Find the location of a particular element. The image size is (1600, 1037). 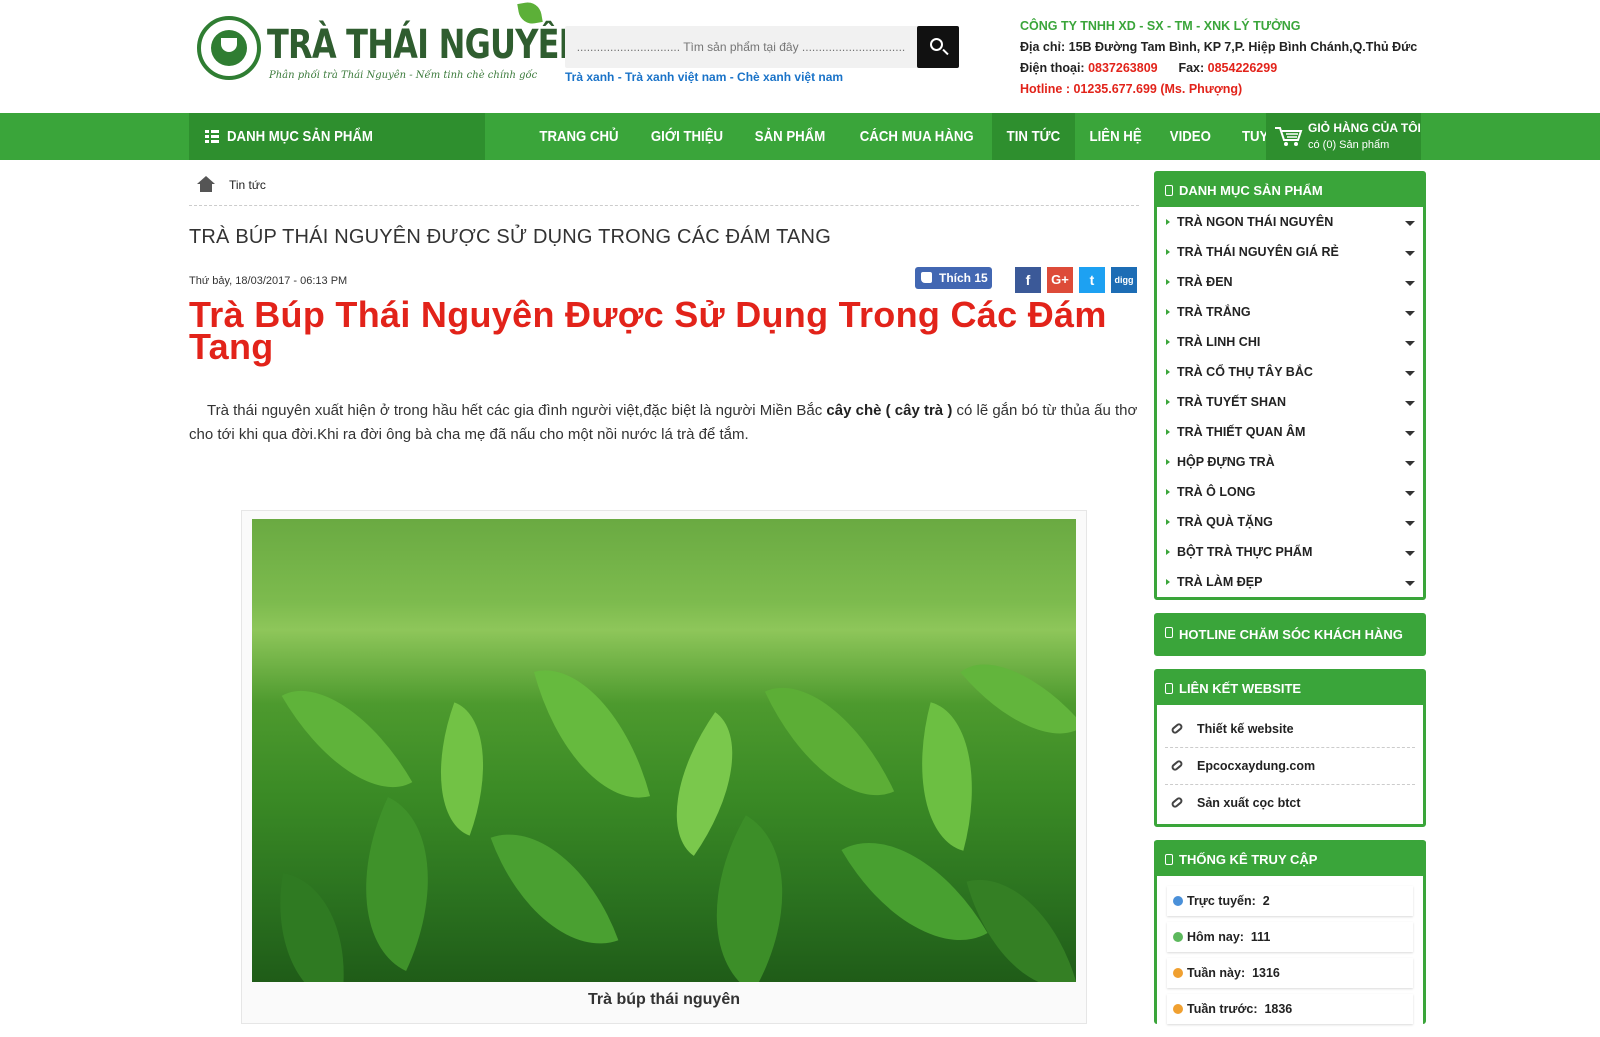

company-contacts: Điện thoại: 0837263809 Fax: 0854226299 is located at coordinates (1218, 68).